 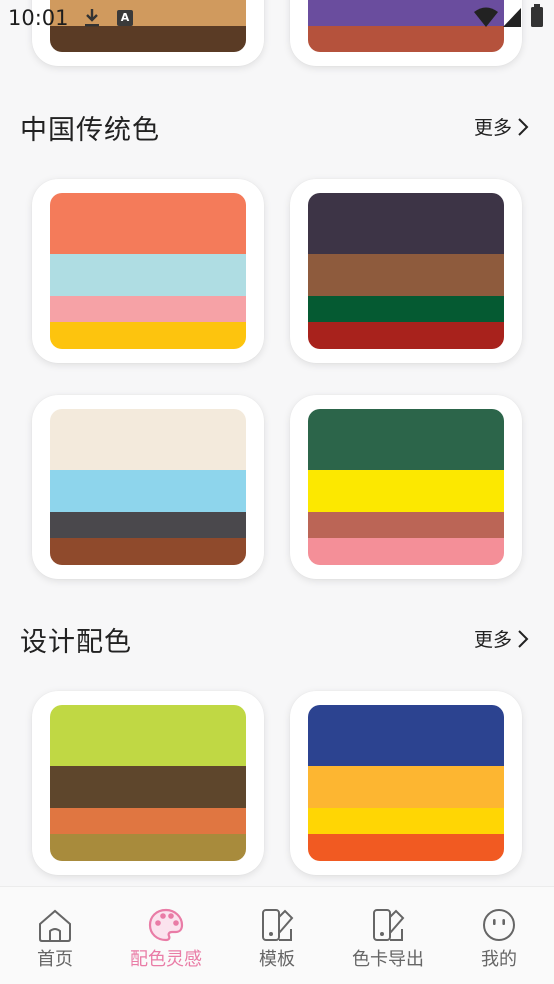 I want to click on nav-item-template: 模板, so click(x=277, y=935).